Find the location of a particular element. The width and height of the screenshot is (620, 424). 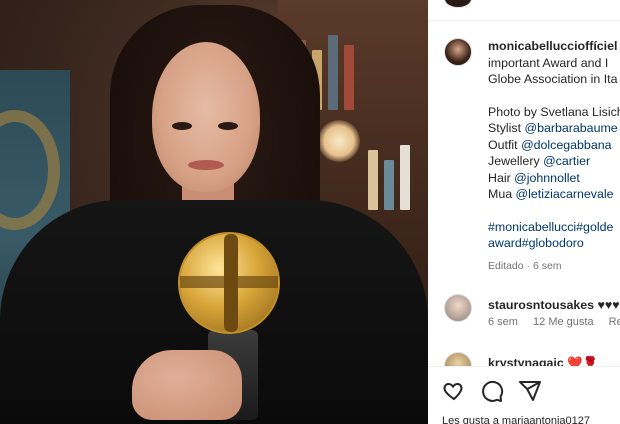

mention-link: @barbarabaume is located at coordinates (571, 128).